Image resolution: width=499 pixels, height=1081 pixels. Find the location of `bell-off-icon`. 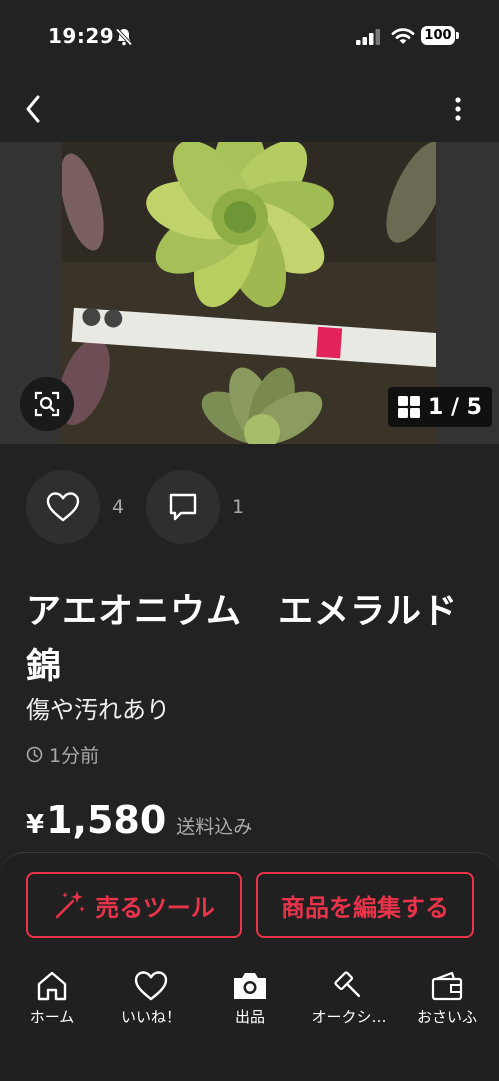

bell-off-icon is located at coordinates (124, 37).